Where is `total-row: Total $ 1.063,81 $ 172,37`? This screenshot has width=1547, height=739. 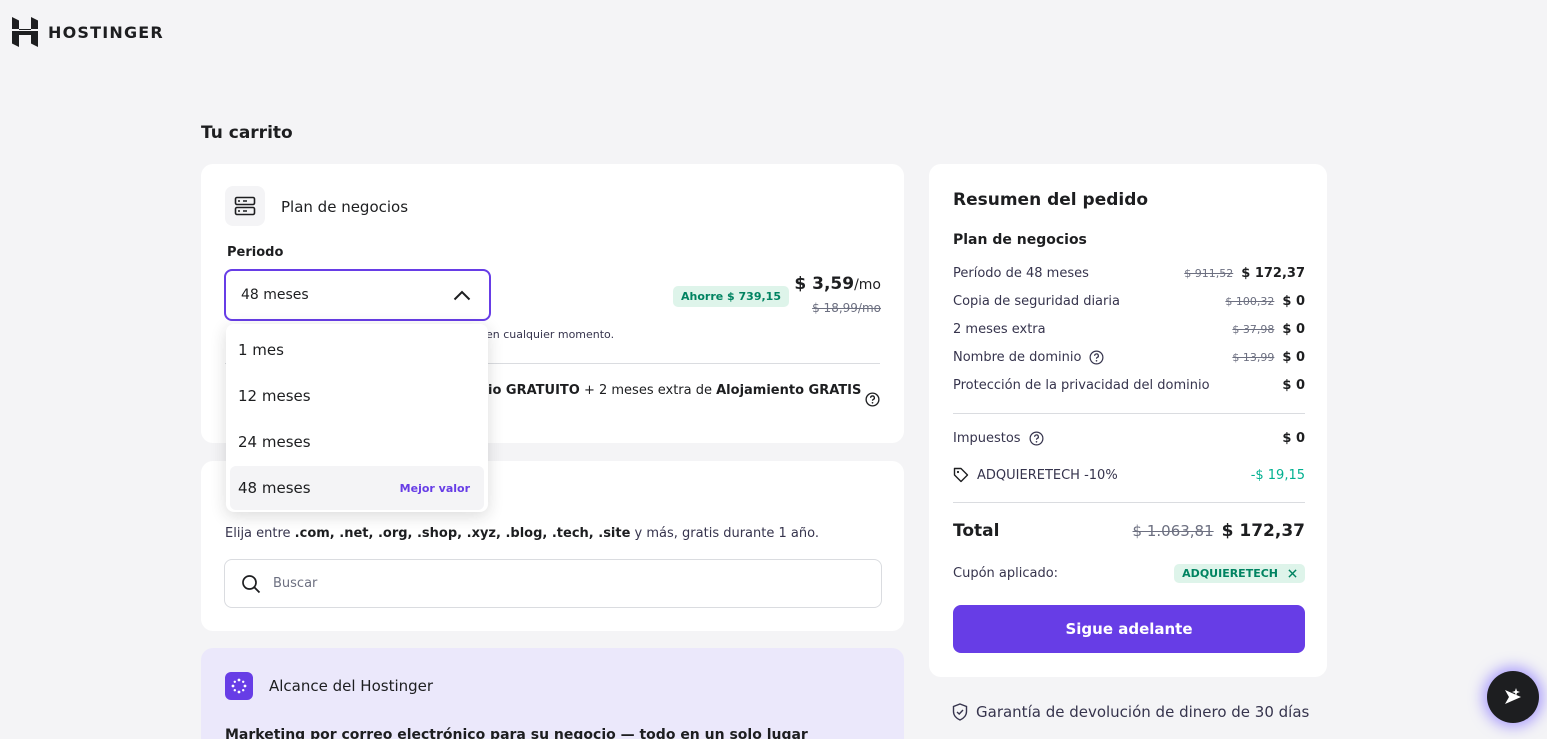
total-row: Total $ 1.063,81 $ 172,37 is located at coordinates (1129, 531).